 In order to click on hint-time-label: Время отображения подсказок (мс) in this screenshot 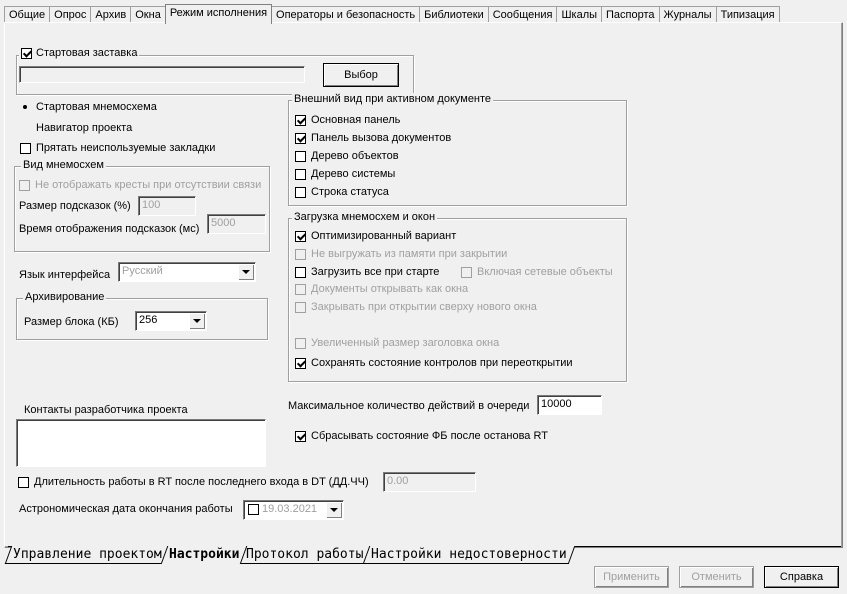, I will do `click(109, 229)`.